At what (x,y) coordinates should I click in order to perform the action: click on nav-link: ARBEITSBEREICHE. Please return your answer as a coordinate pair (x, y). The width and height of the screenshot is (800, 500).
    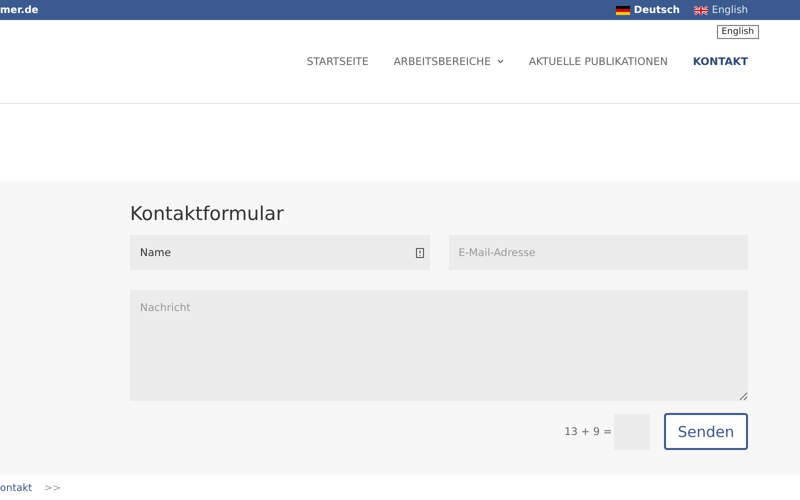
    Looking at the image, I should click on (449, 62).